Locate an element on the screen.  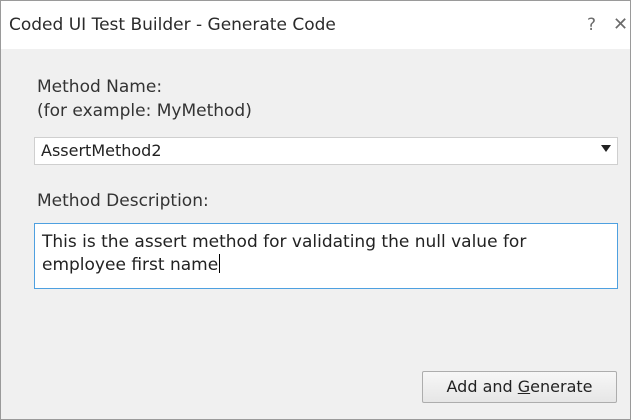
method-name-hint: (for example: MyMethod) is located at coordinates (144, 111).